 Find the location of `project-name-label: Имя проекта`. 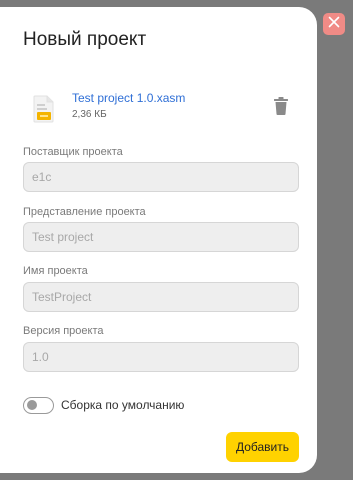

project-name-label: Имя проекта is located at coordinates (55, 271).